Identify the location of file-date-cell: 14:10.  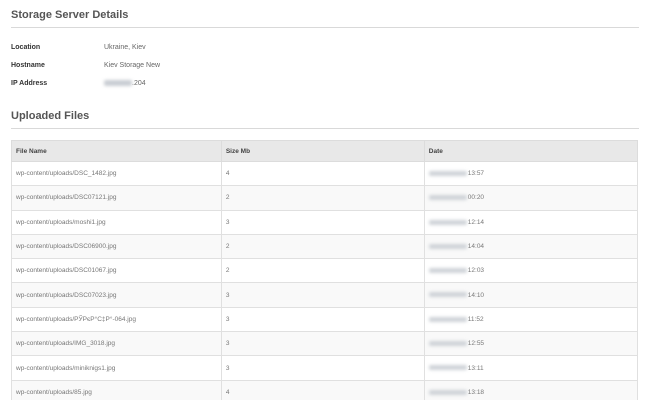
(531, 295).